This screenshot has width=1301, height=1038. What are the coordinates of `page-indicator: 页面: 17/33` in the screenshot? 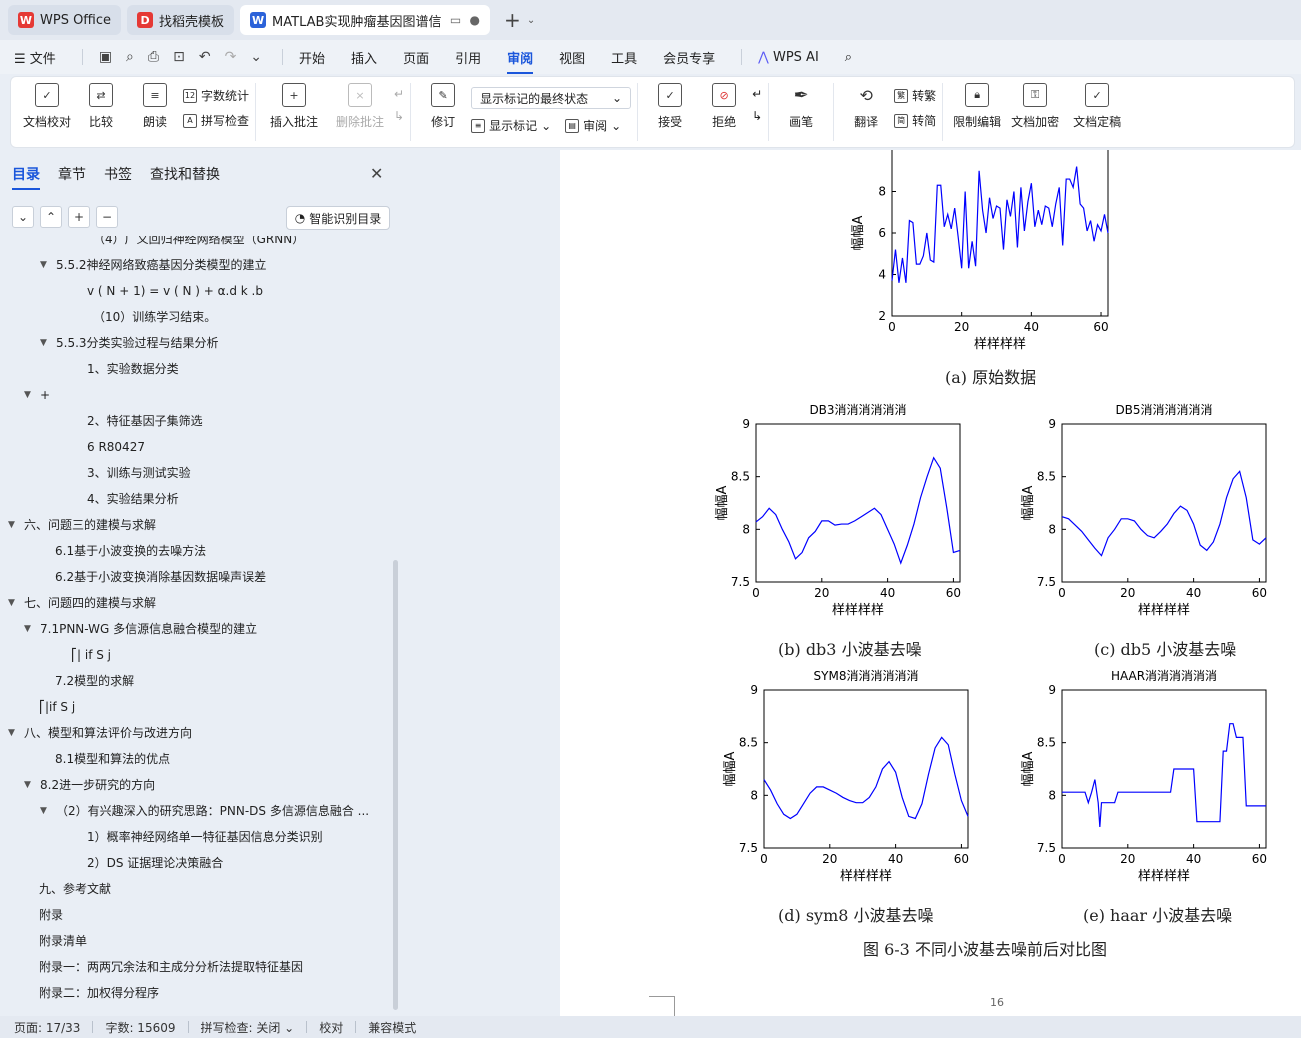 It's located at (47, 1027).